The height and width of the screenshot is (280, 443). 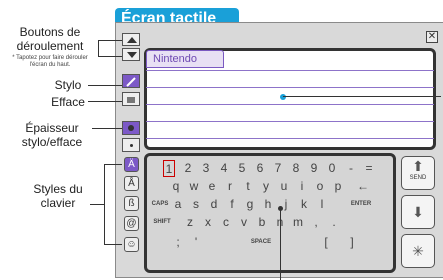 What do you see at coordinates (160, 204) in the screenshot?
I see `caps-key: CAPS` at bounding box center [160, 204].